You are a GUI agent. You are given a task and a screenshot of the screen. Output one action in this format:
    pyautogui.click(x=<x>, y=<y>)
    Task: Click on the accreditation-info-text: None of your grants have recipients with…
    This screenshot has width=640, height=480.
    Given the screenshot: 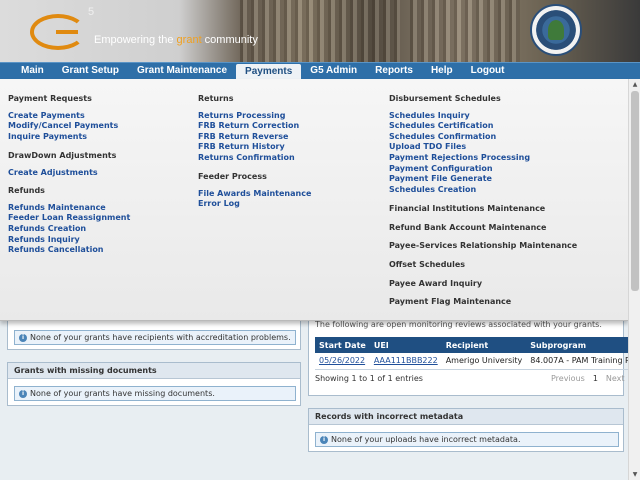 What is the action you would take?
    pyautogui.click(x=160, y=337)
    